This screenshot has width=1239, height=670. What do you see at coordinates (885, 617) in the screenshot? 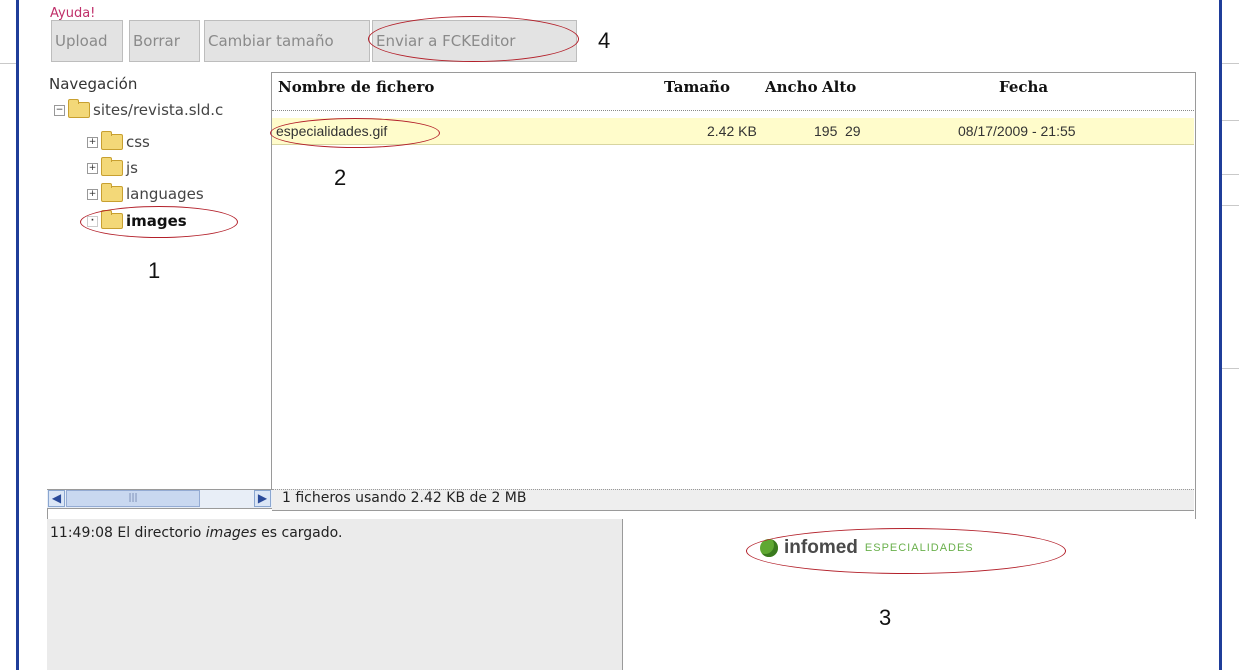
I see `annotation-number: 3` at bounding box center [885, 617].